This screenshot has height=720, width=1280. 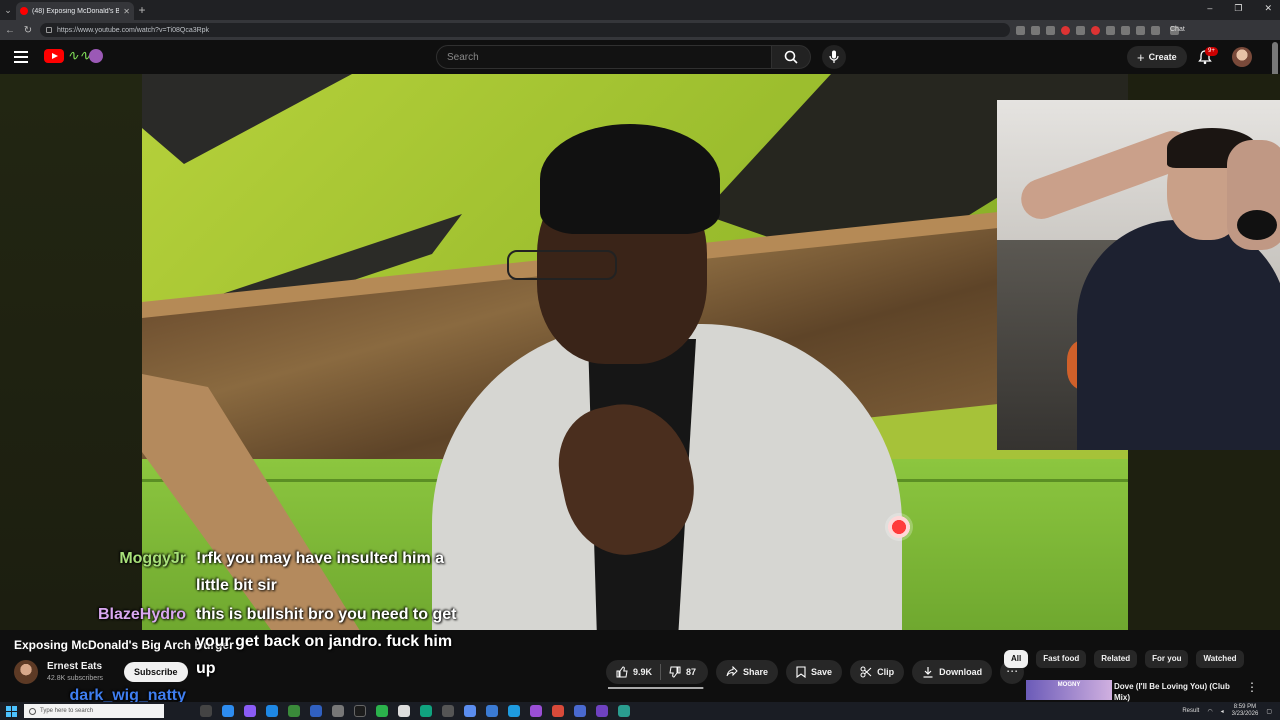 I want to click on like-button: 9.9K, so click(x=638, y=672).